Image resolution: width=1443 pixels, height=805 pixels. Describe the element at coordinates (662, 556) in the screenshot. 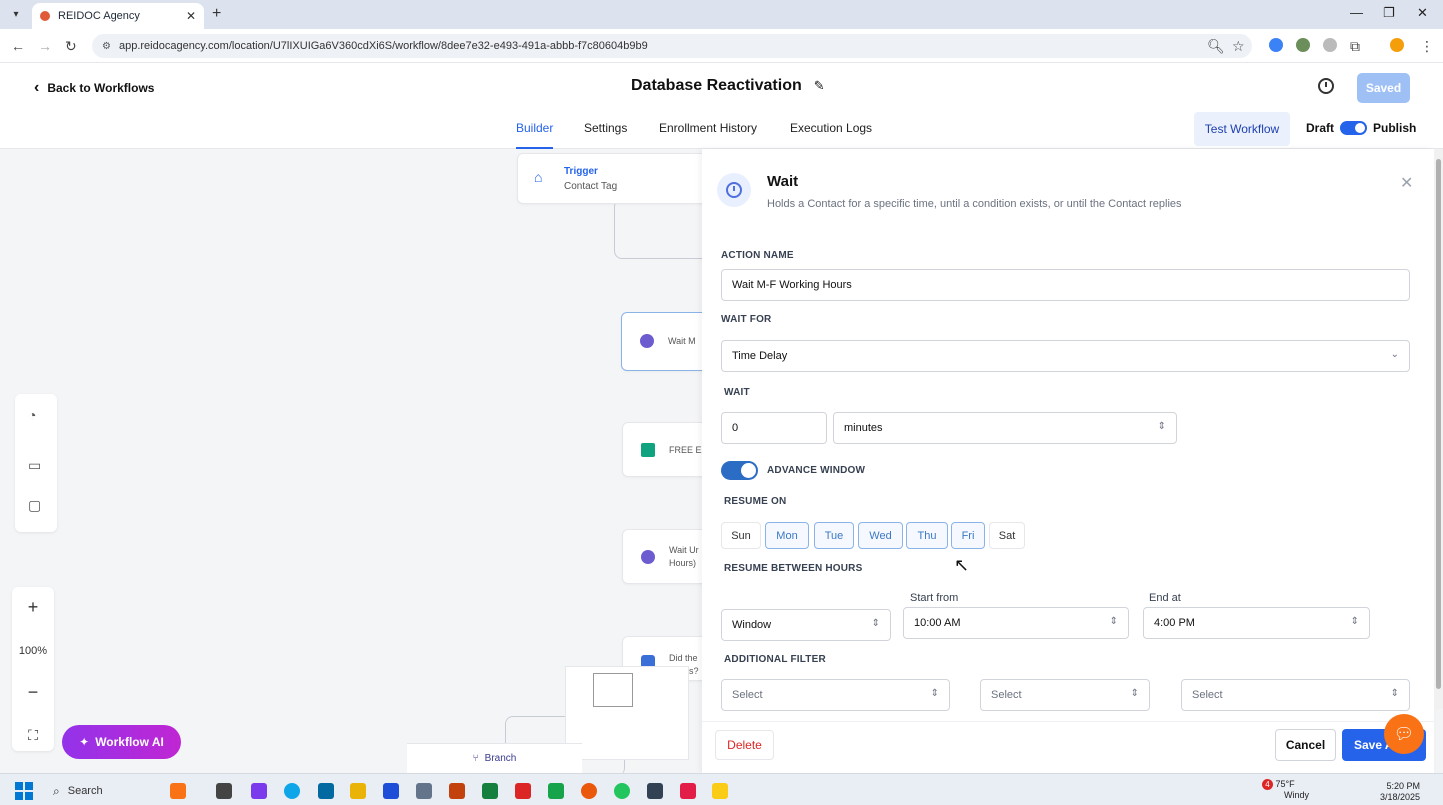

I see `wait-node: Wait Ur Hours)` at that location.